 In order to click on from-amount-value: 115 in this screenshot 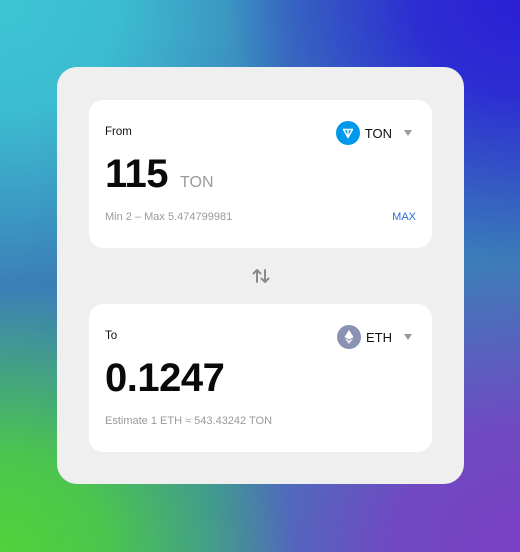, I will do `click(137, 174)`.